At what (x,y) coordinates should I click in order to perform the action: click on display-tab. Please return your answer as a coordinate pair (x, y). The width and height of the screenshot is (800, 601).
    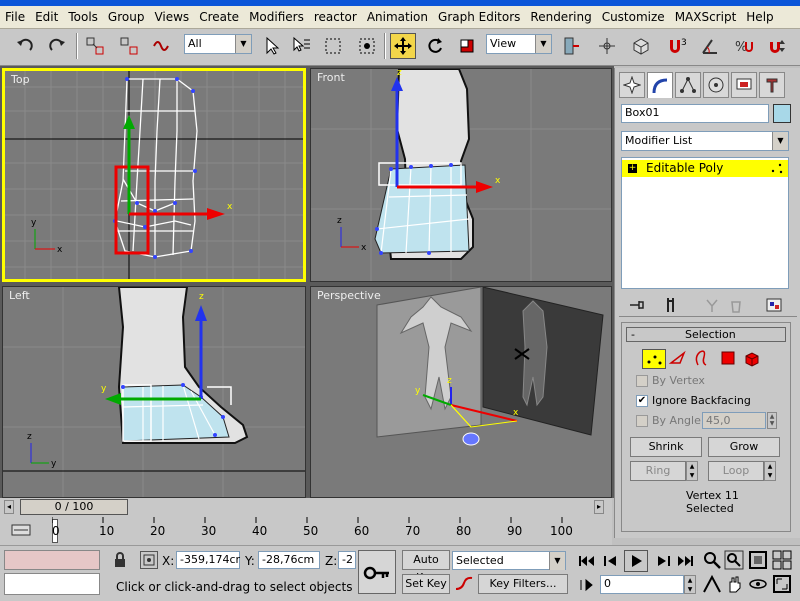
    Looking at the image, I should click on (744, 85).